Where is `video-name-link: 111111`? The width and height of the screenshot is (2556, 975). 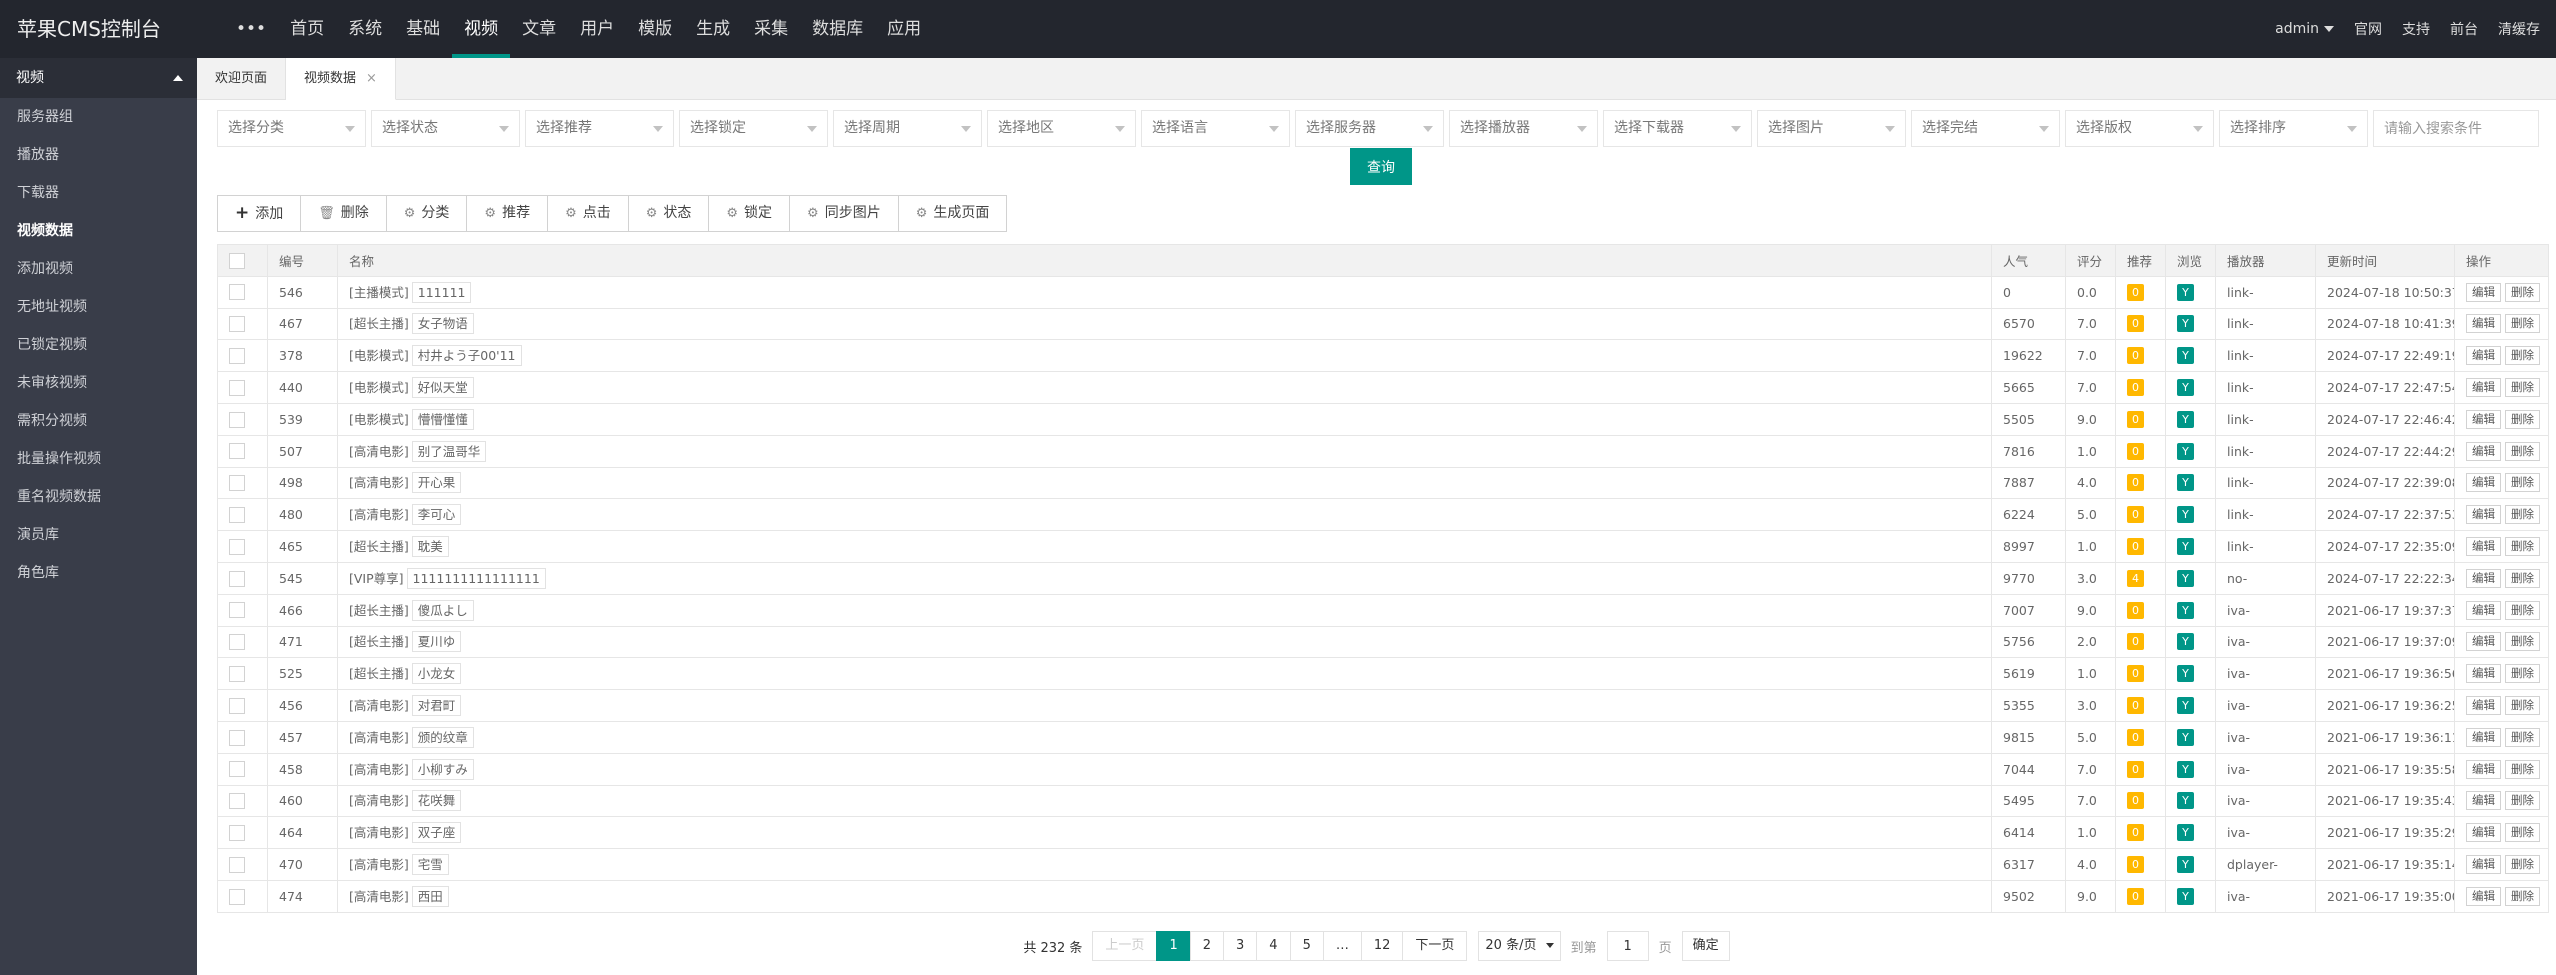 video-name-link: 111111 is located at coordinates (441, 292).